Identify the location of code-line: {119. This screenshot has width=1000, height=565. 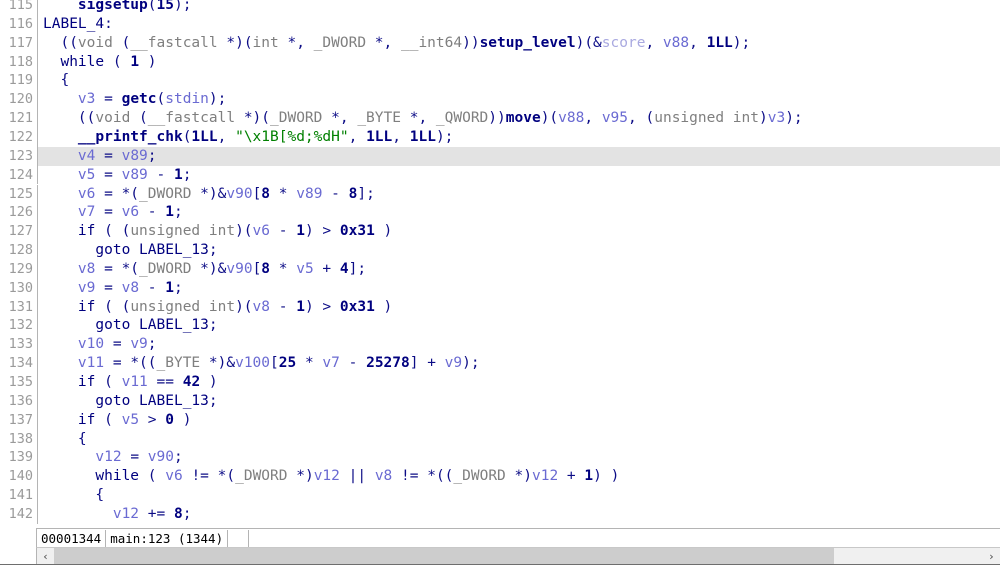
(500, 81).